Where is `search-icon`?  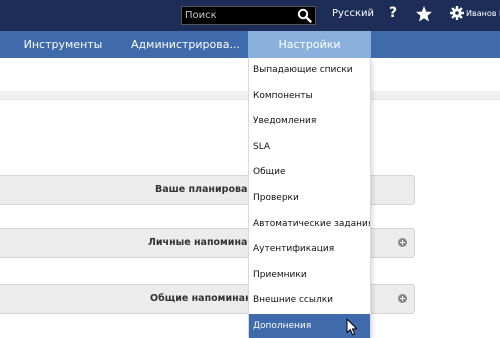 search-icon is located at coordinates (304, 15).